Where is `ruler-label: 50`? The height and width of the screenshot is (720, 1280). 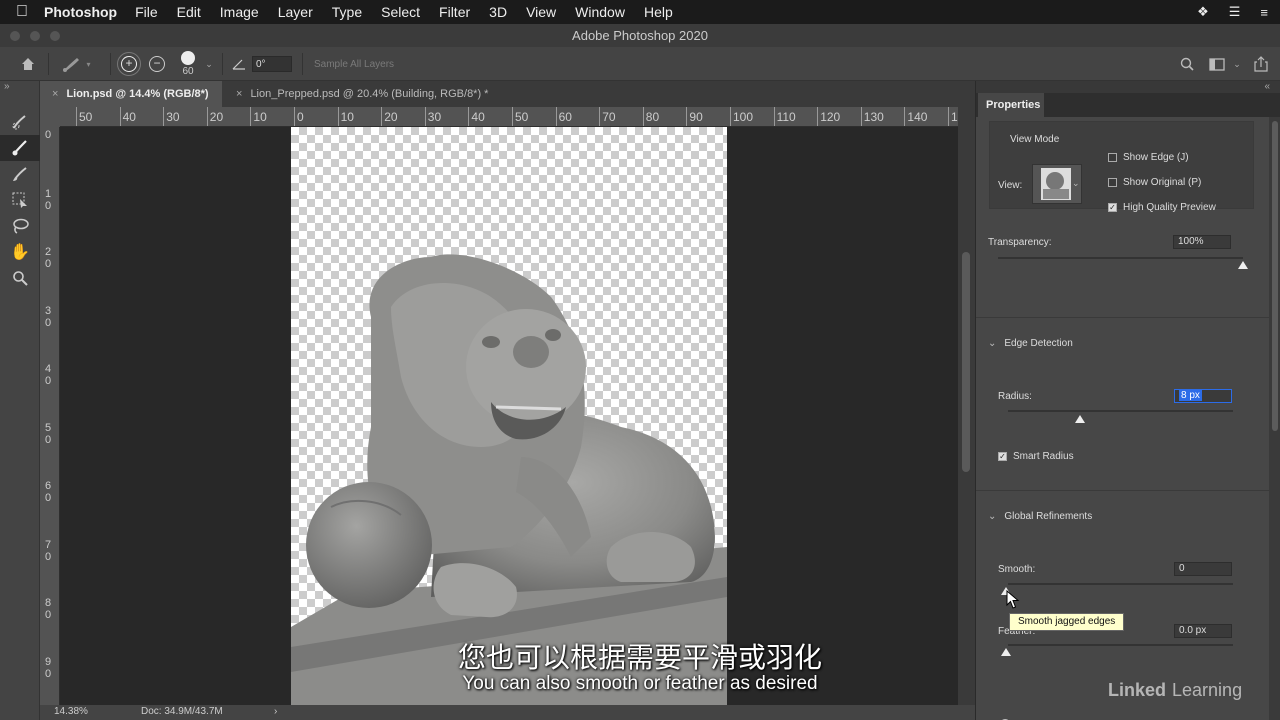
ruler-label: 50 is located at coordinates (86, 117).